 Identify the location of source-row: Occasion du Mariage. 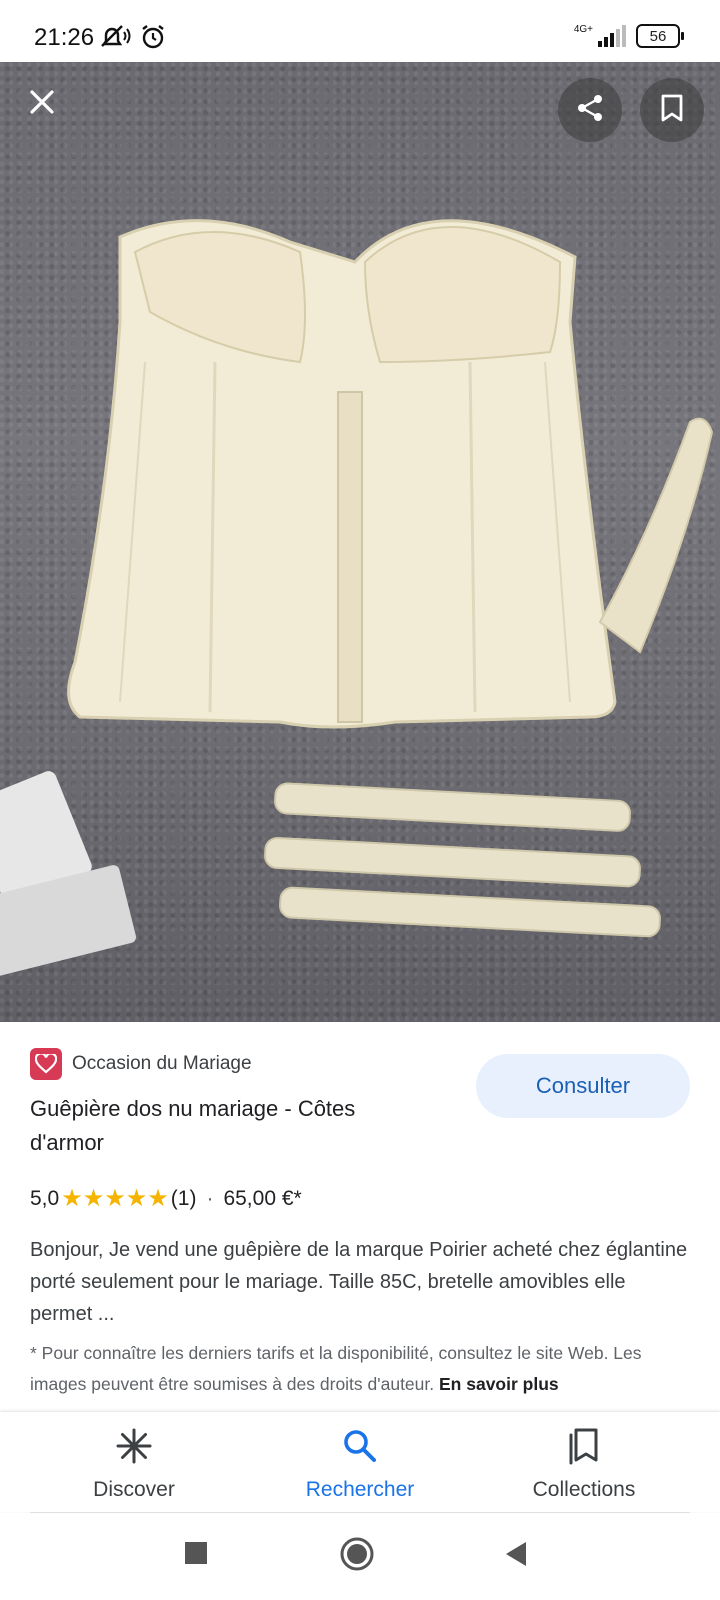
(141, 1064).